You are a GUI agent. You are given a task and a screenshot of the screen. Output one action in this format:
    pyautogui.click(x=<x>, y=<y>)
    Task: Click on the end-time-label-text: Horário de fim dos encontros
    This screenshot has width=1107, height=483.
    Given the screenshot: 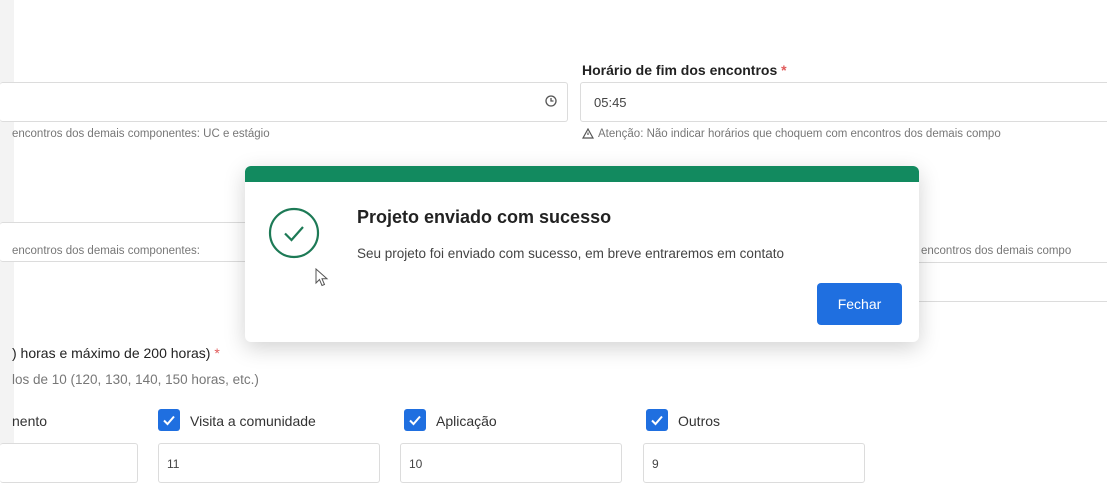 What is the action you would take?
    pyautogui.click(x=680, y=70)
    